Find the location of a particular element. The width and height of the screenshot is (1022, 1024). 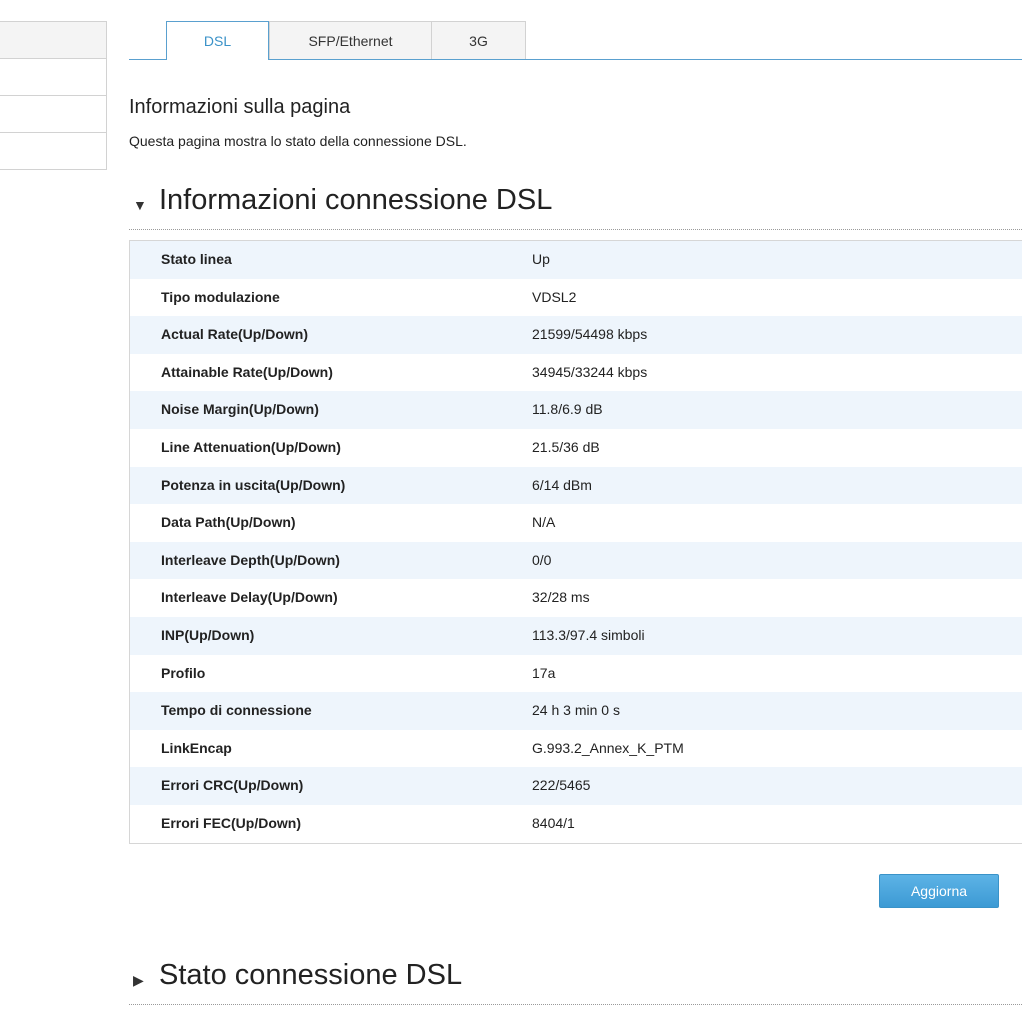

row-label: Tipo modulazione is located at coordinates (220, 296).